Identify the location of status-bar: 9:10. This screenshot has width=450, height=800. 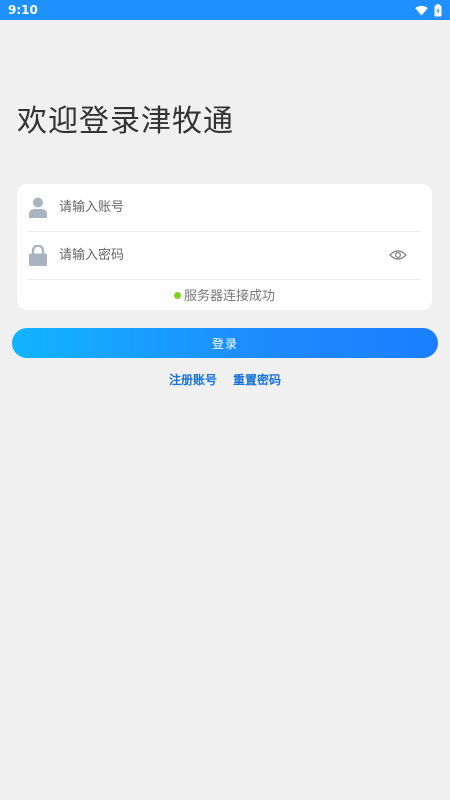
(225, 10).